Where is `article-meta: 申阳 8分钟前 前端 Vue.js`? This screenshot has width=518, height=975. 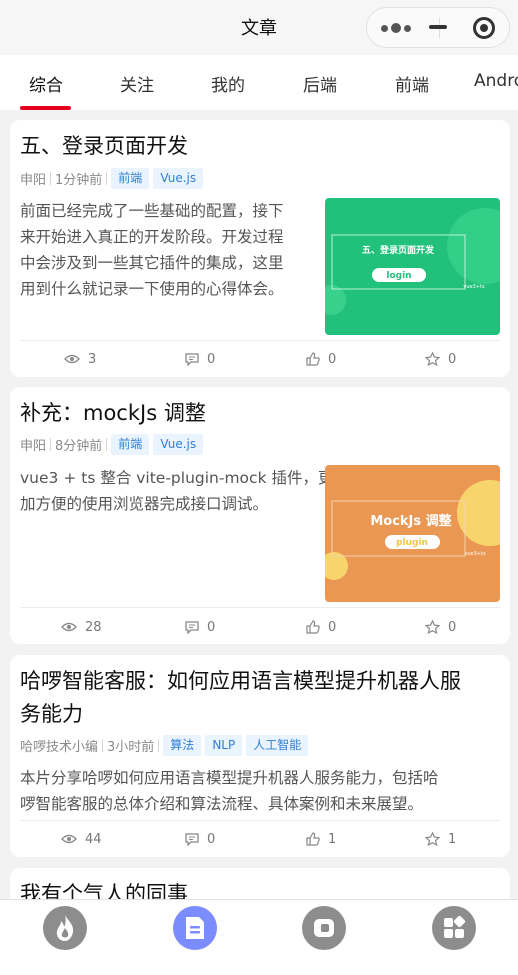 article-meta: 申阳 8分钟前 前端 Vue.js is located at coordinates (113, 444).